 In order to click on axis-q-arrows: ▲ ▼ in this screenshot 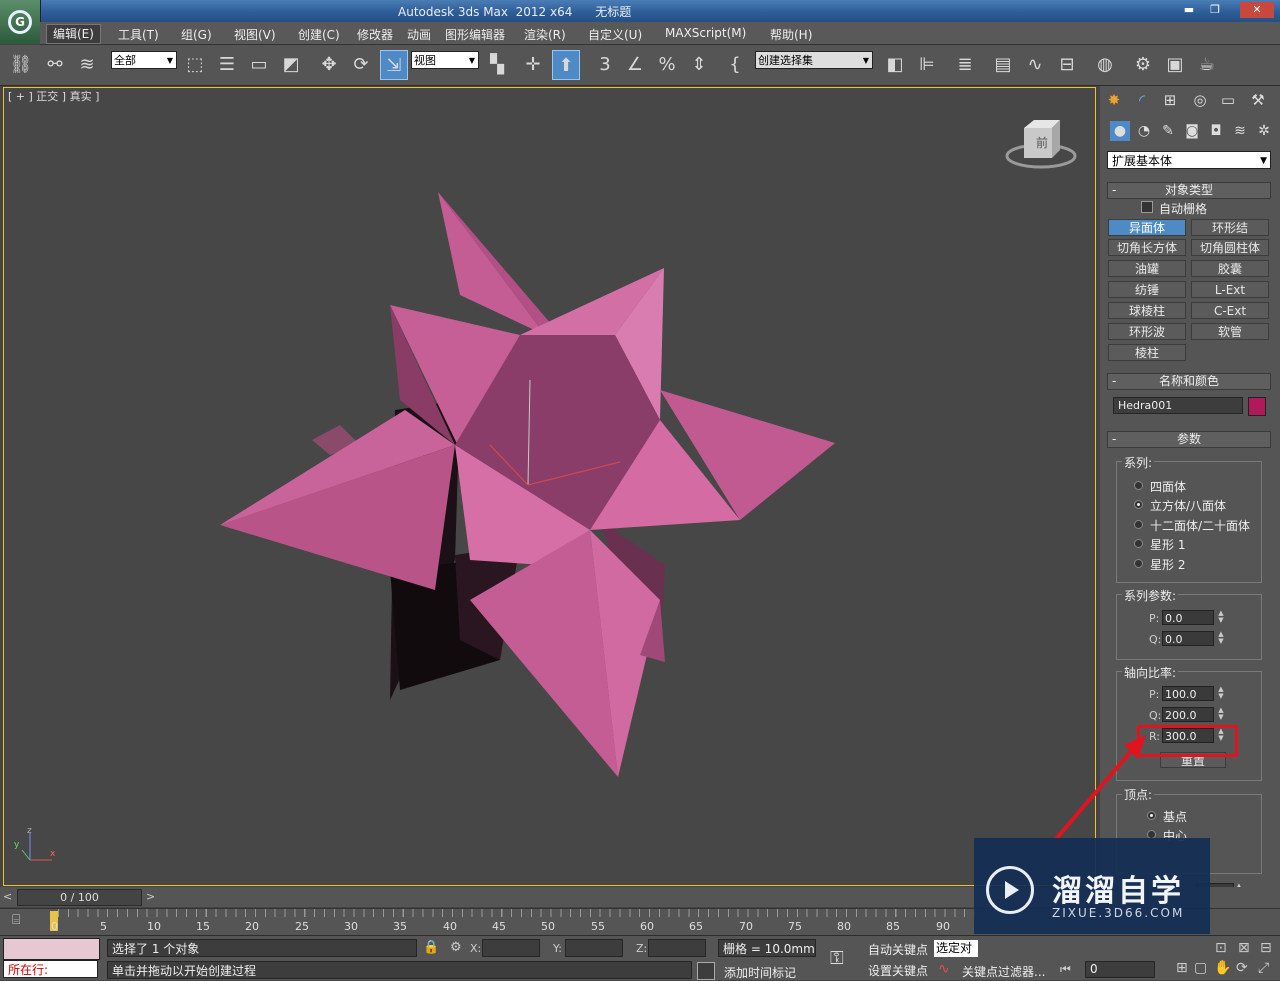, I will do `click(1221, 714)`.